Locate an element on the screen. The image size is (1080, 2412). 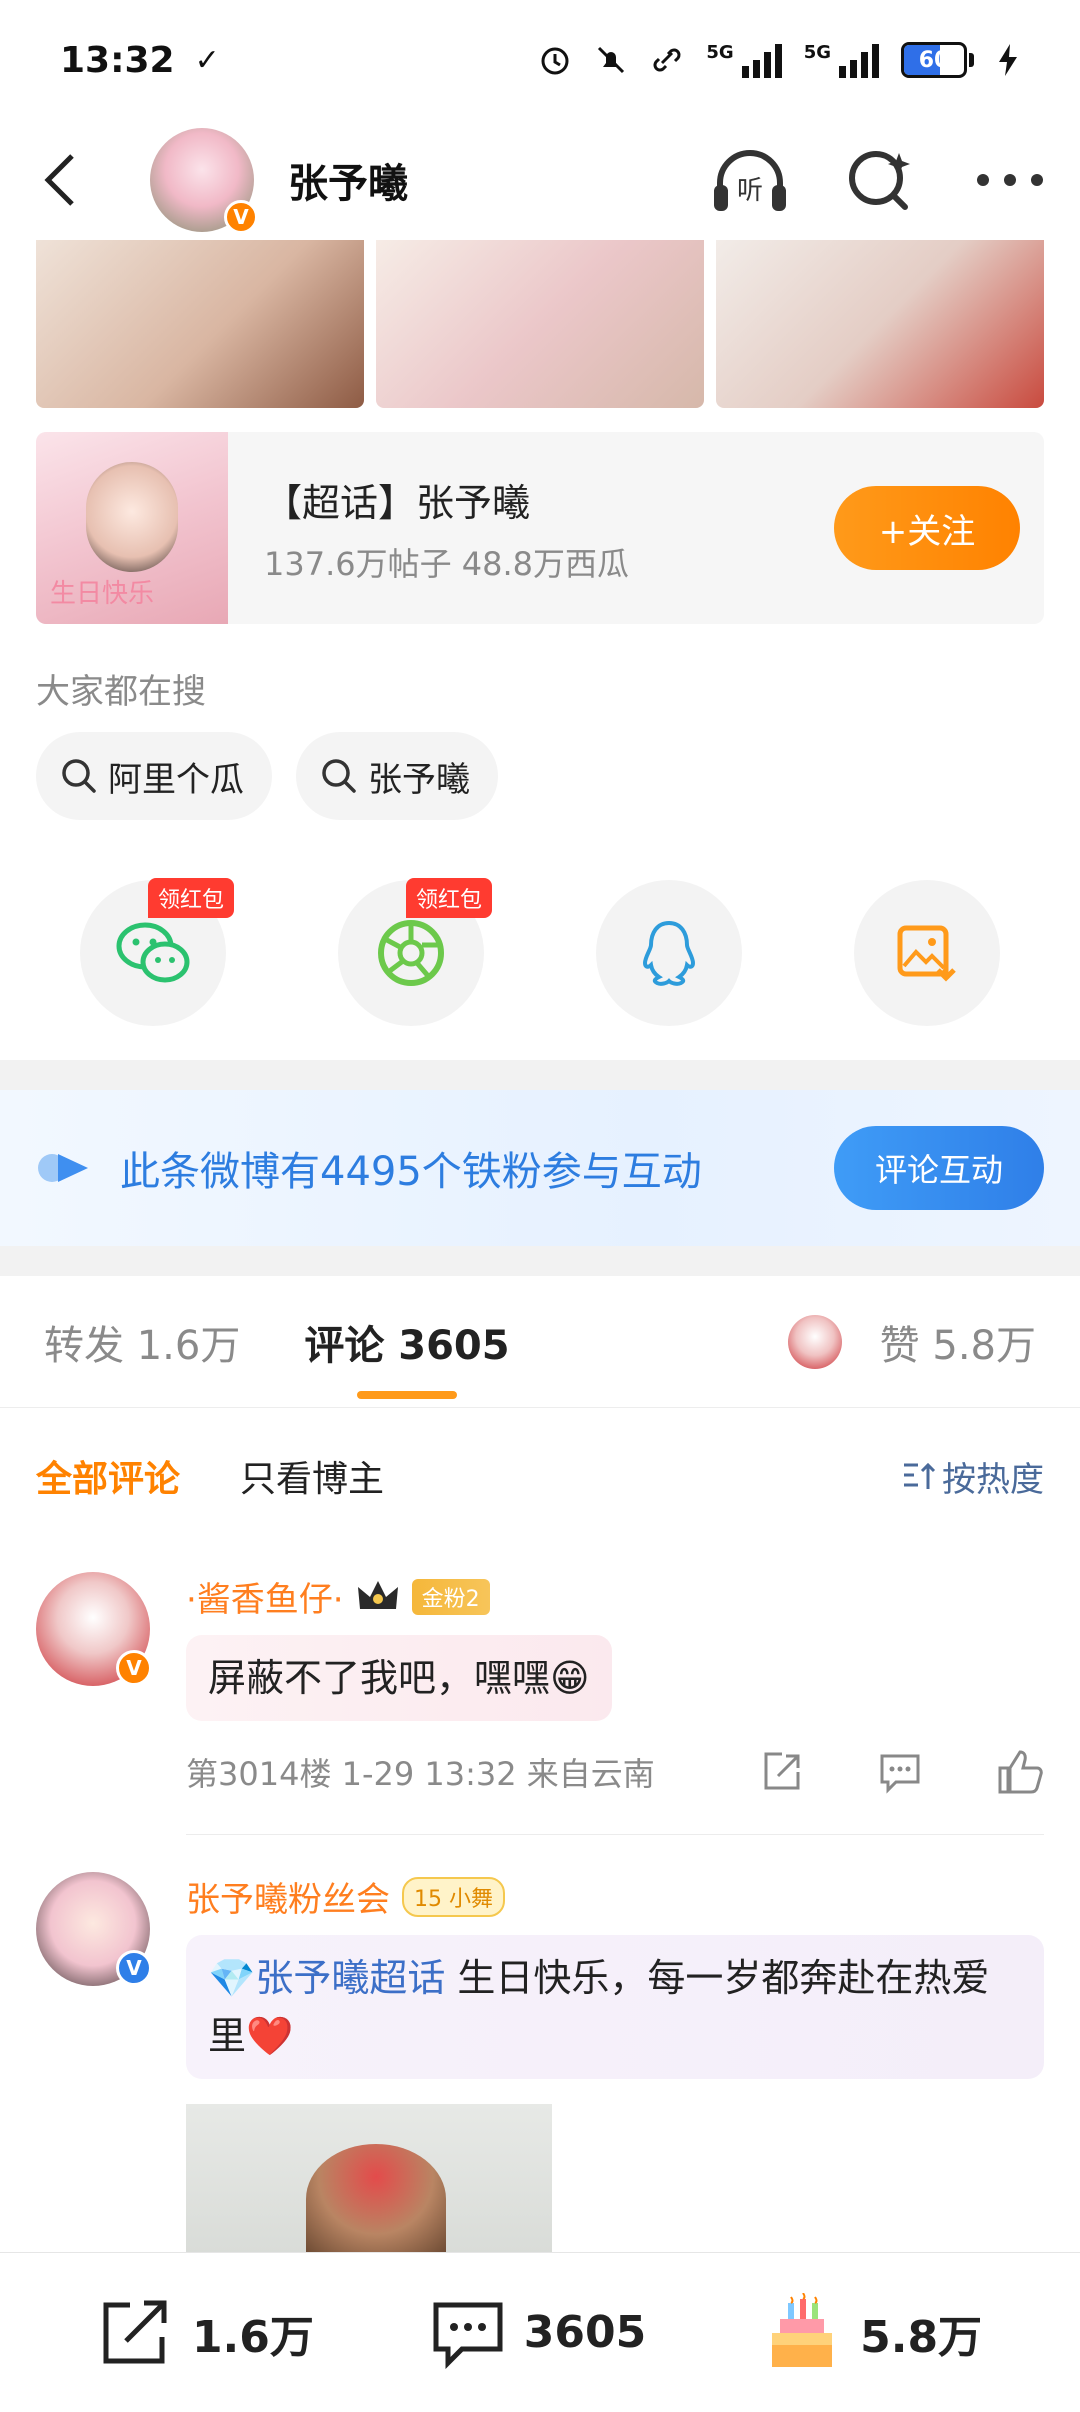
trending-search-chips: 阿里个瓜 张予曦 is located at coordinates (267, 776).